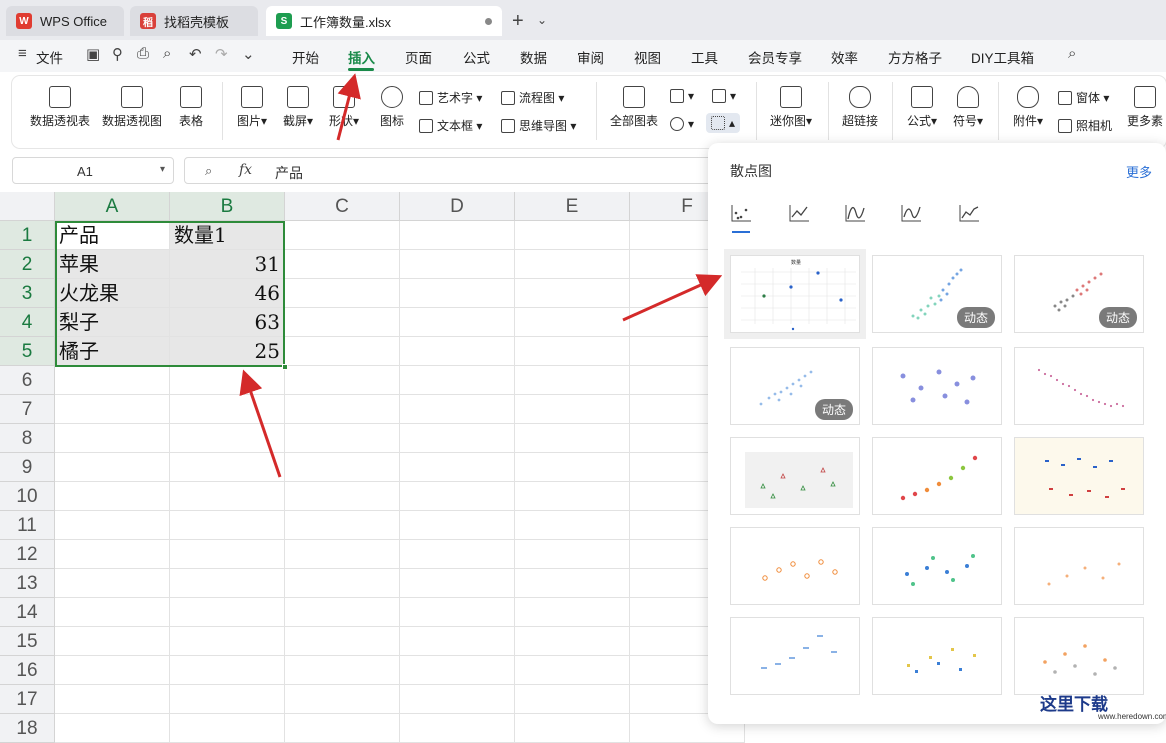  Describe the element at coordinates (476, 57) in the screenshot. I see `menu-formula: 公式` at that location.